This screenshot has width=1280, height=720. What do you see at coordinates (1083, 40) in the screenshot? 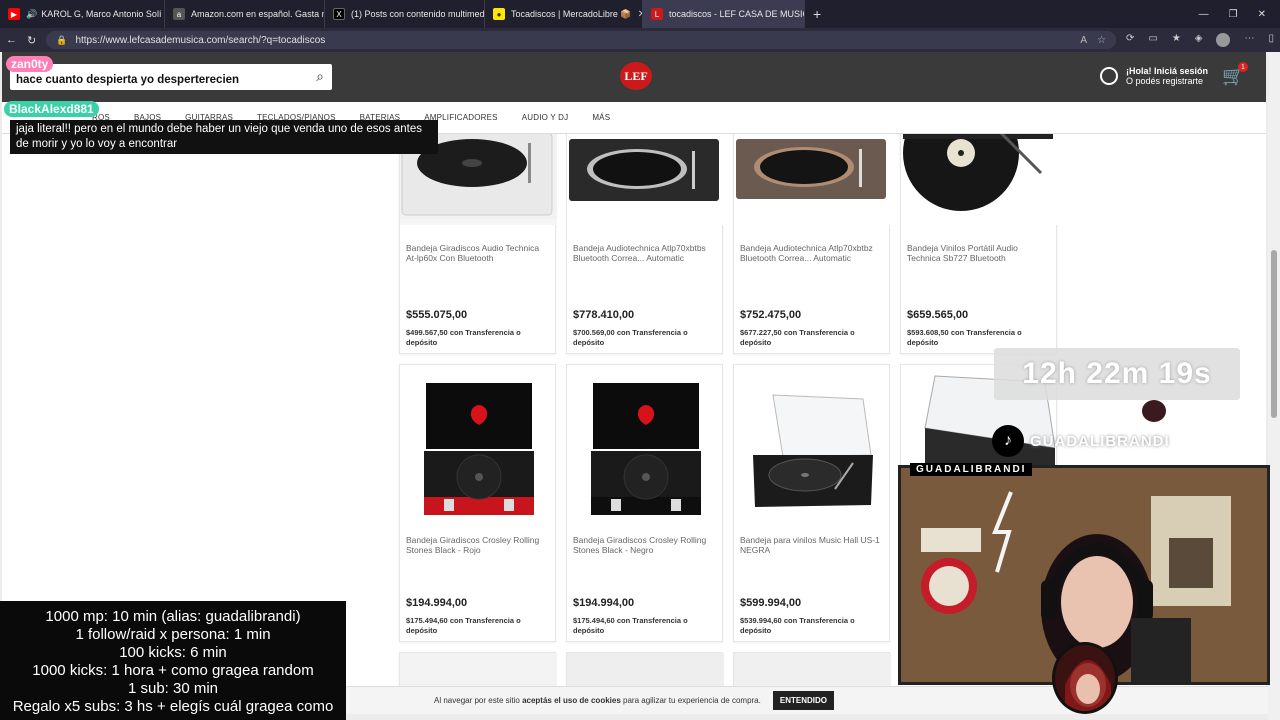
I see `read-aloud-icon: A` at bounding box center [1083, 40].